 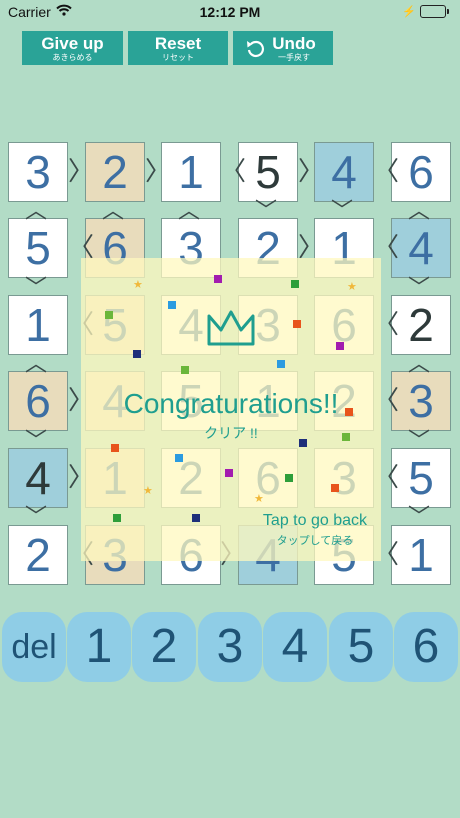 I want to click on back-sublabel: タップして戻る, so click(x=315, y=541).